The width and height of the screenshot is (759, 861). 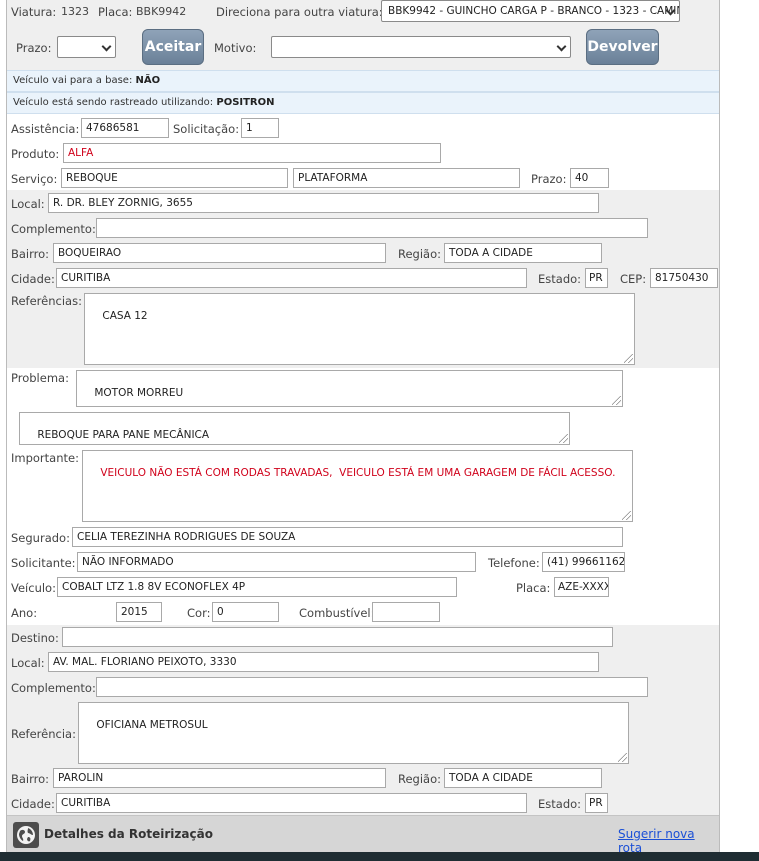 I want to click on assistencia-label: Assistência:, so click(x=45, y=129).